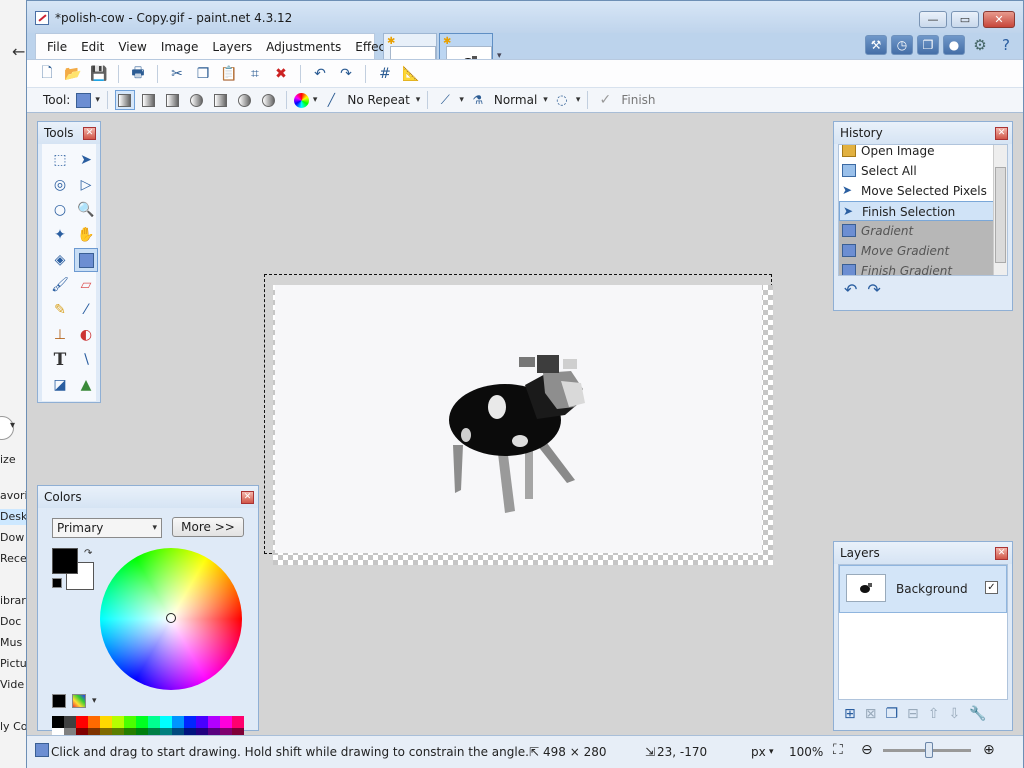  I want to click on nav-item-libraries: ibrari, so click(14, 601).